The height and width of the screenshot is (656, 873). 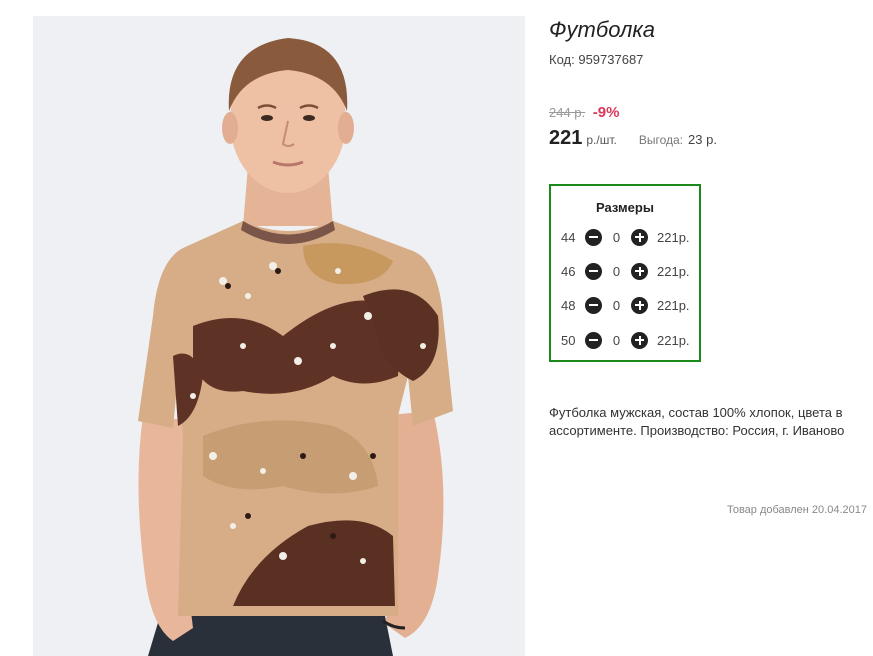 I want to click on added-date: Товар добавлен 20.04.2017, so click(x=796, y=510).